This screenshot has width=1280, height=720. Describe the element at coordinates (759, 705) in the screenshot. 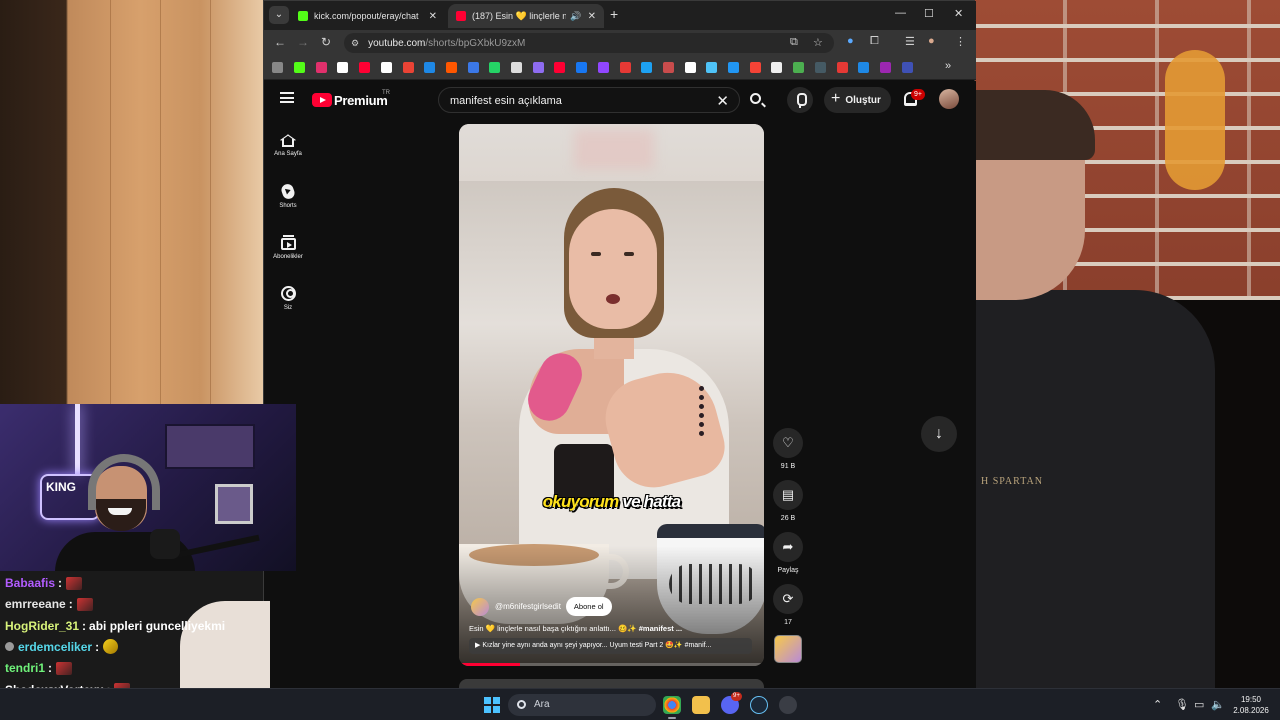

I see `steam-app-icon` at that location.